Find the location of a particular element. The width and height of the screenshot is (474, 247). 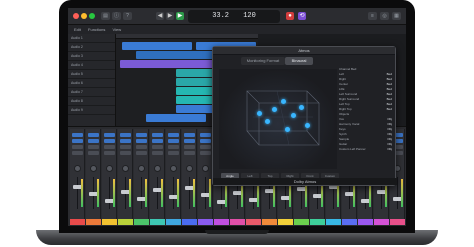

track-header: Audio 1 is located at coordinates (91, 38).